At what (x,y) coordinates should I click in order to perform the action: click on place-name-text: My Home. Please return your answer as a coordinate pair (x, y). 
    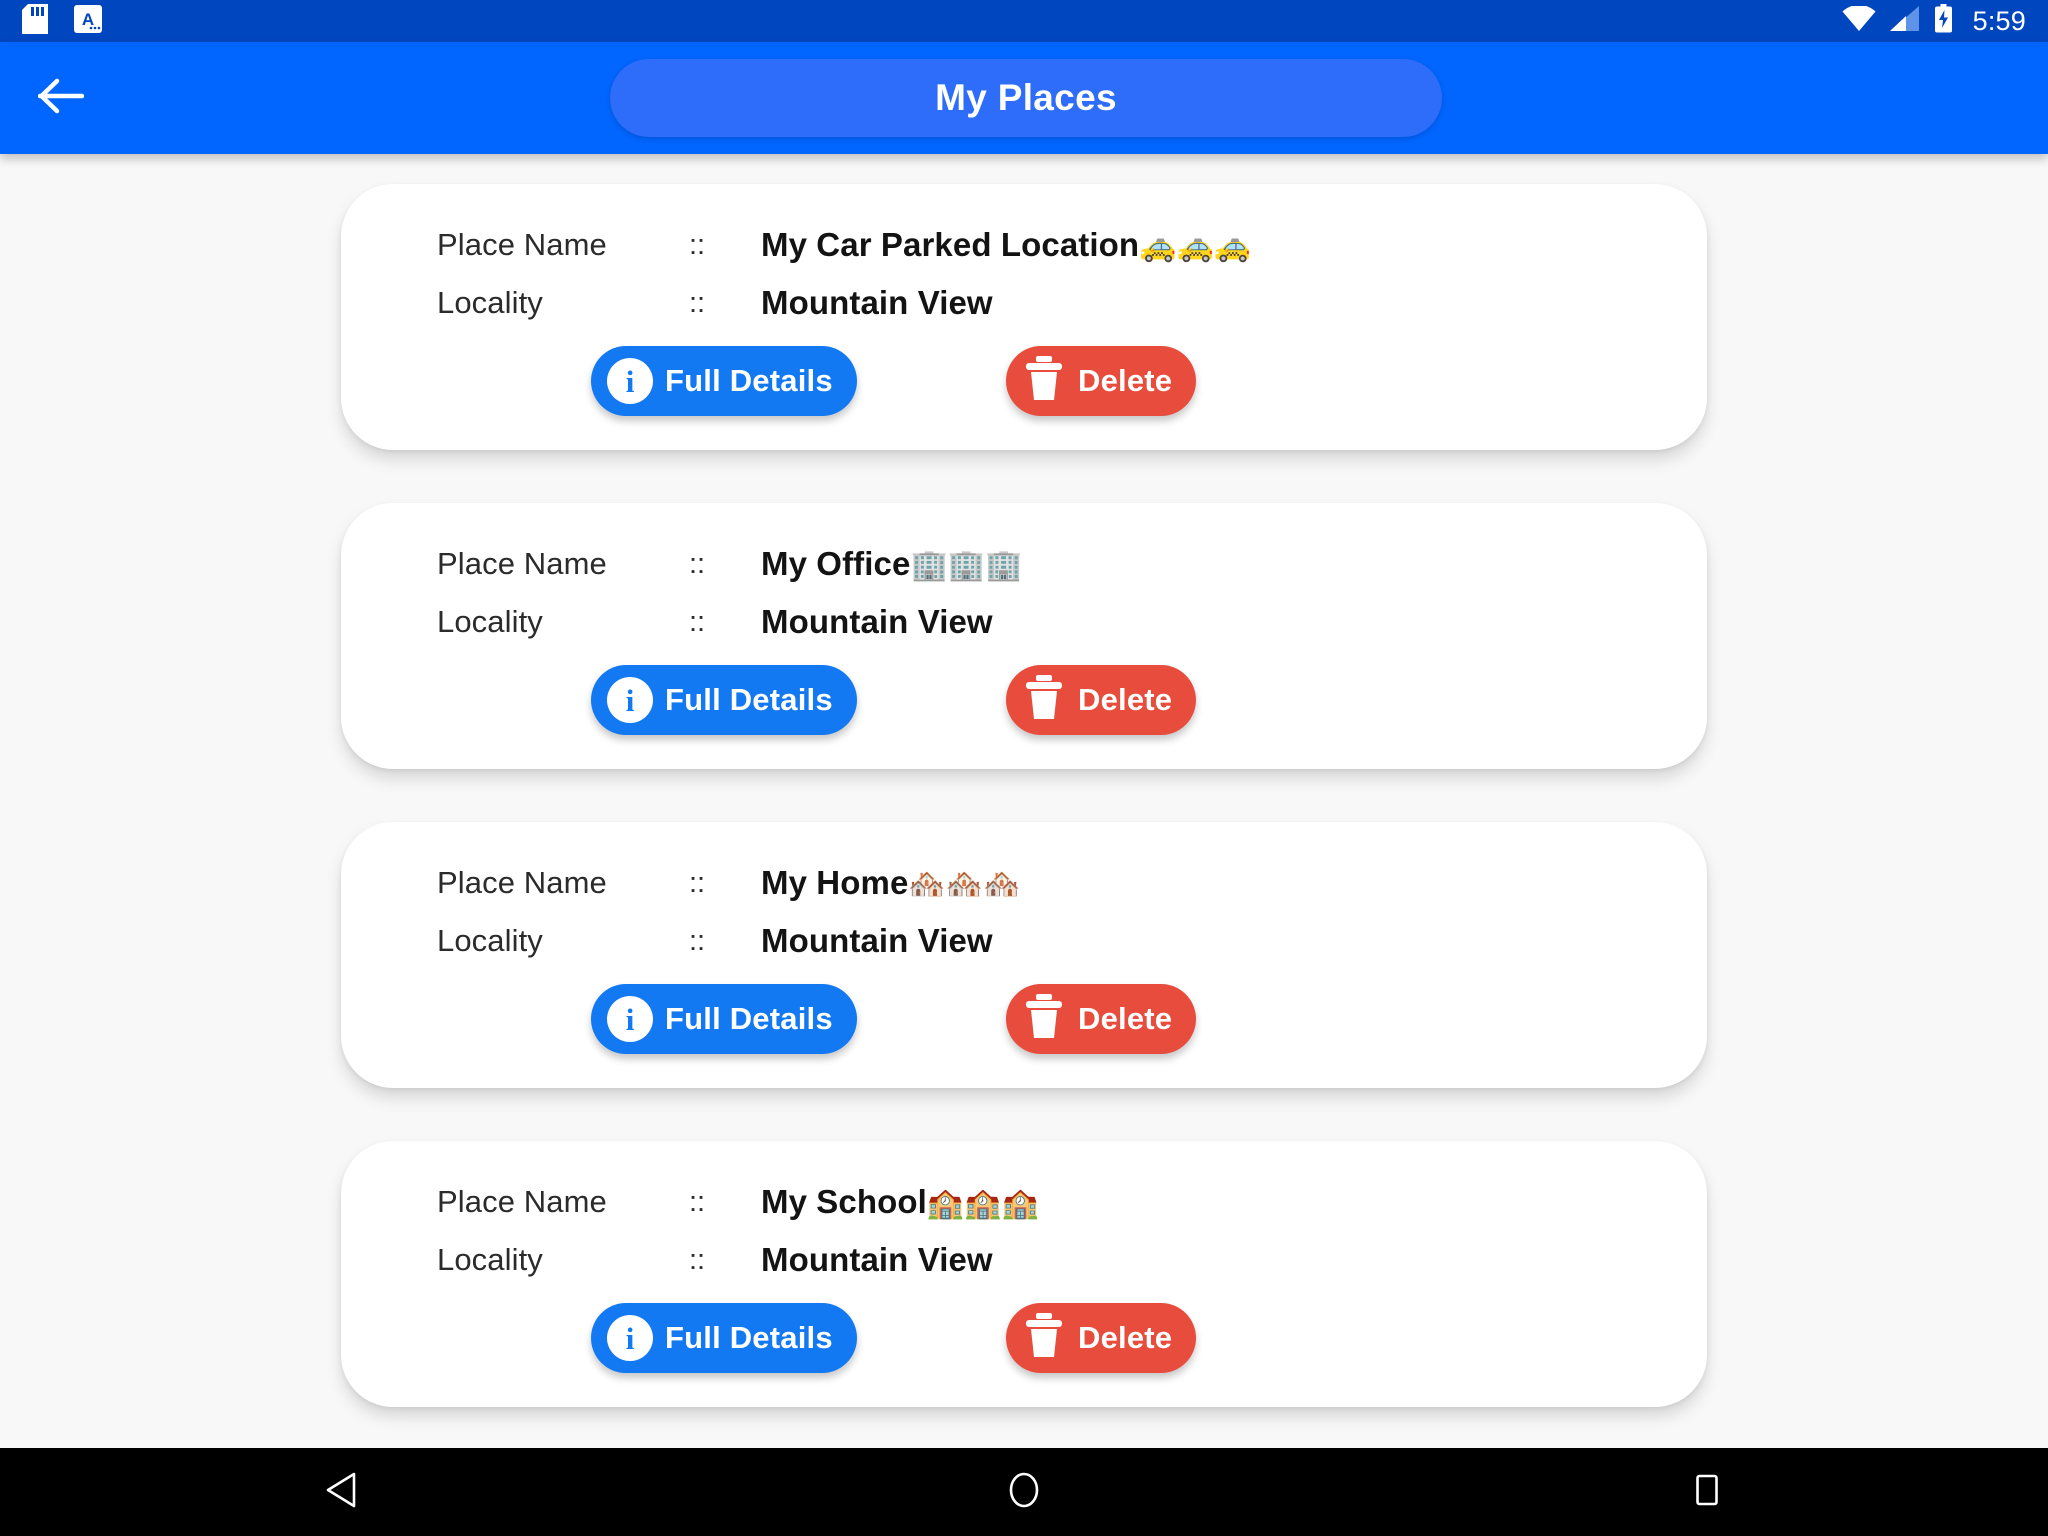
    Looking at the image, I should click on (835, 882).